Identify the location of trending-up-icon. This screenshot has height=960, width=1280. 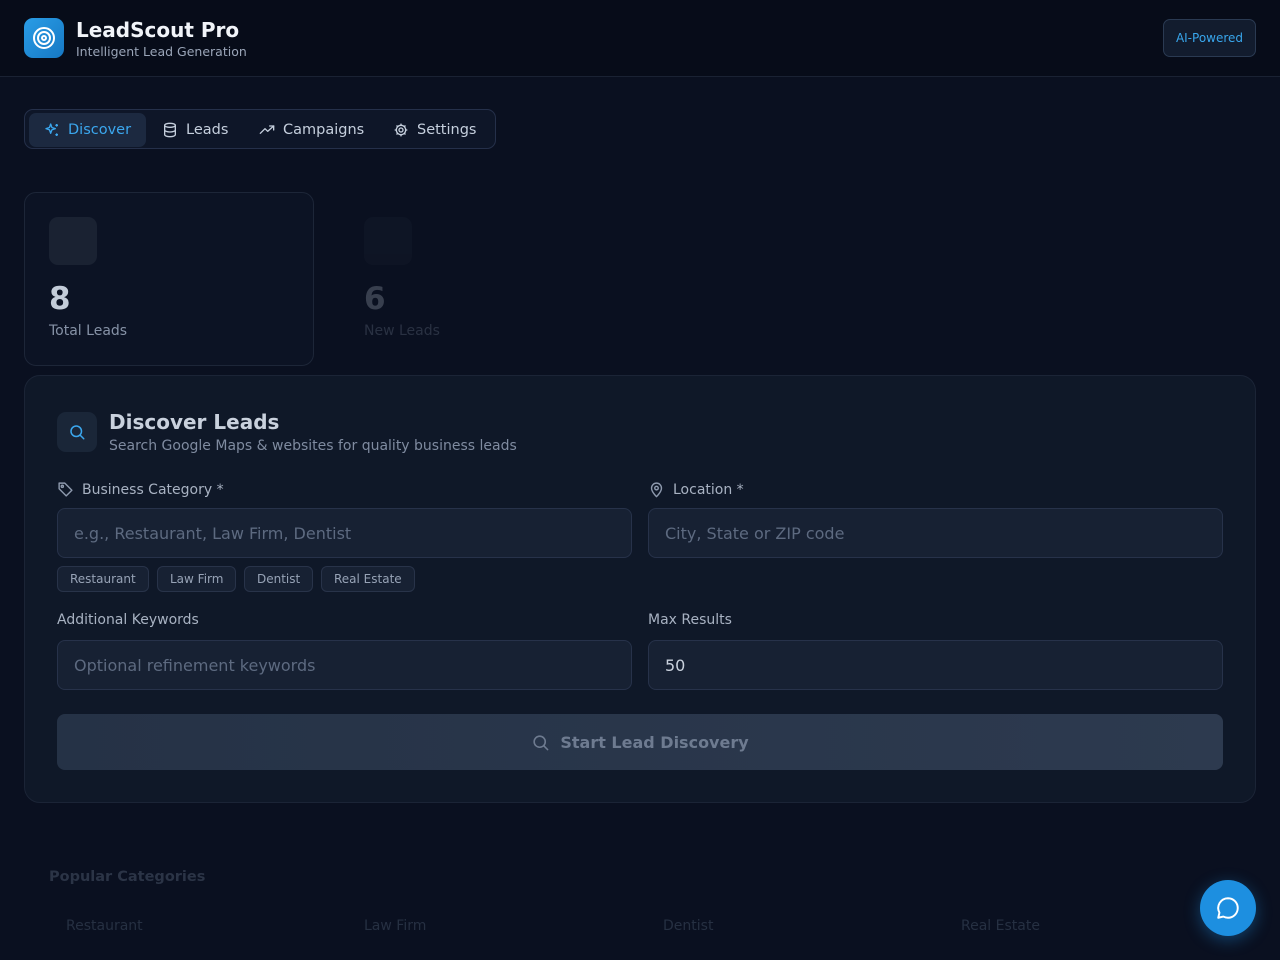
(267, 129).